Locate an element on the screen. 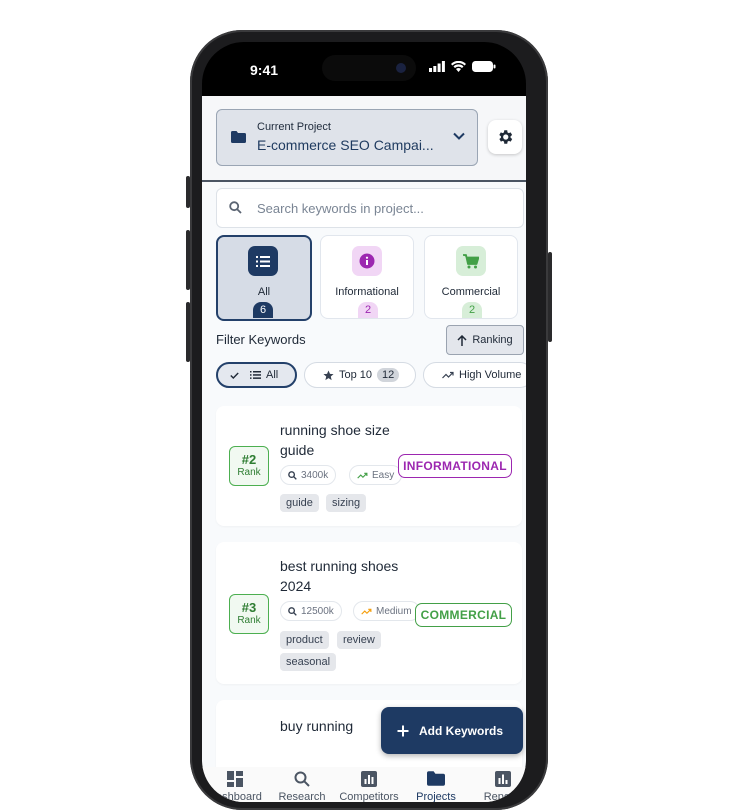 The height and width of the screenshot is (810, 753). difficulty-metric: Easy is located at coordinates (376, 475).